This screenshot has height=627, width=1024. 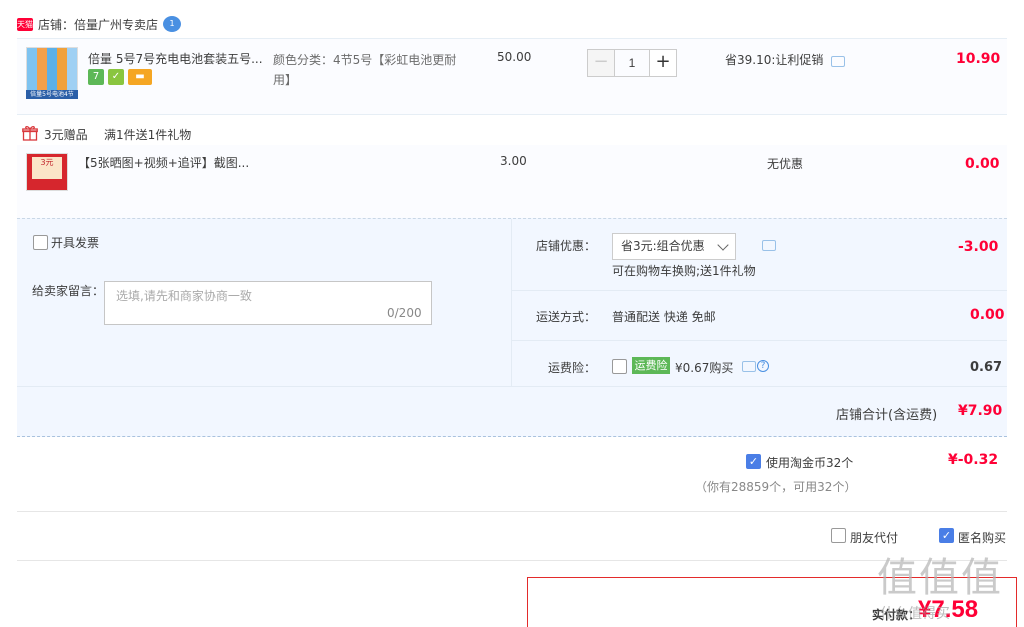 What do you see at coordinates (776, 487) in the screenshot?
I see `coins-balance: （你有28859个，可用32个）` at bounding box center [776, 487].